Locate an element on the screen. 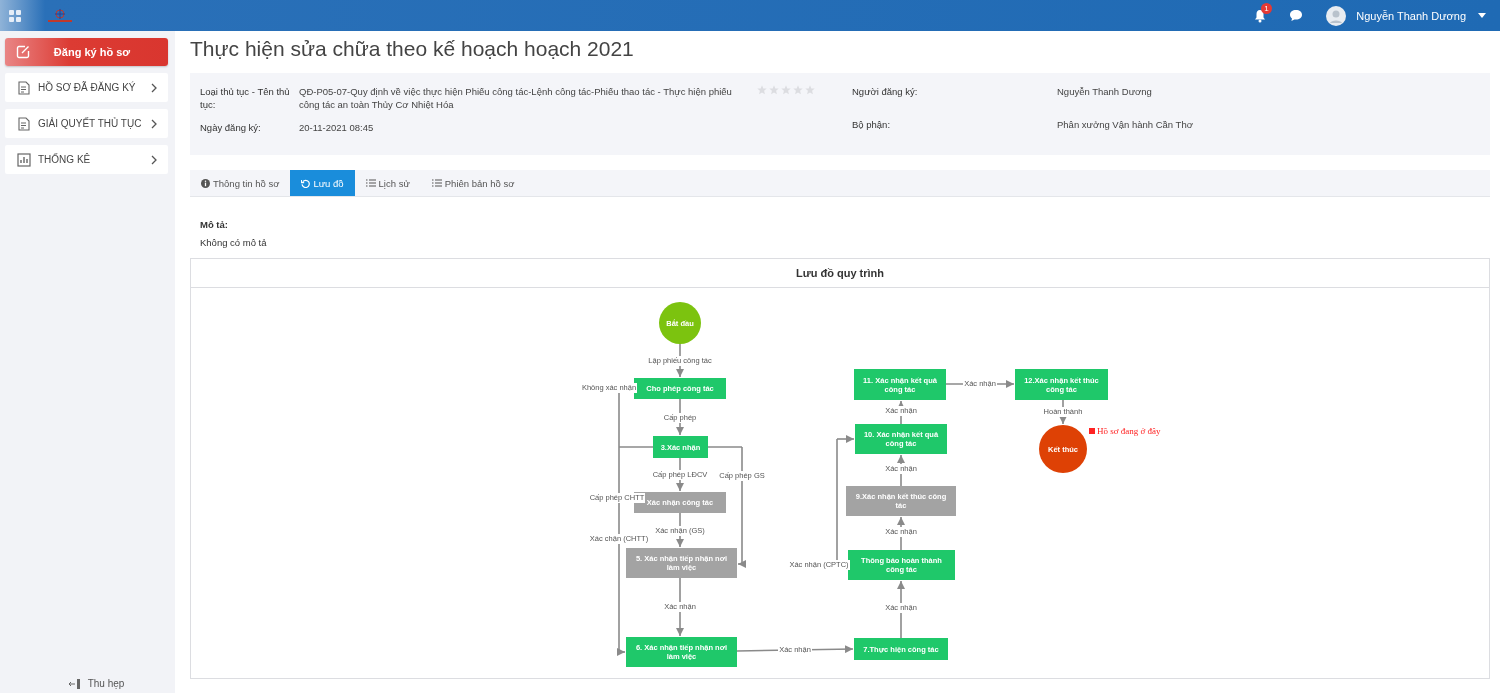 The image size is (1500, 693). description-text: Không có mô tả is located at coordinates (234, 242).